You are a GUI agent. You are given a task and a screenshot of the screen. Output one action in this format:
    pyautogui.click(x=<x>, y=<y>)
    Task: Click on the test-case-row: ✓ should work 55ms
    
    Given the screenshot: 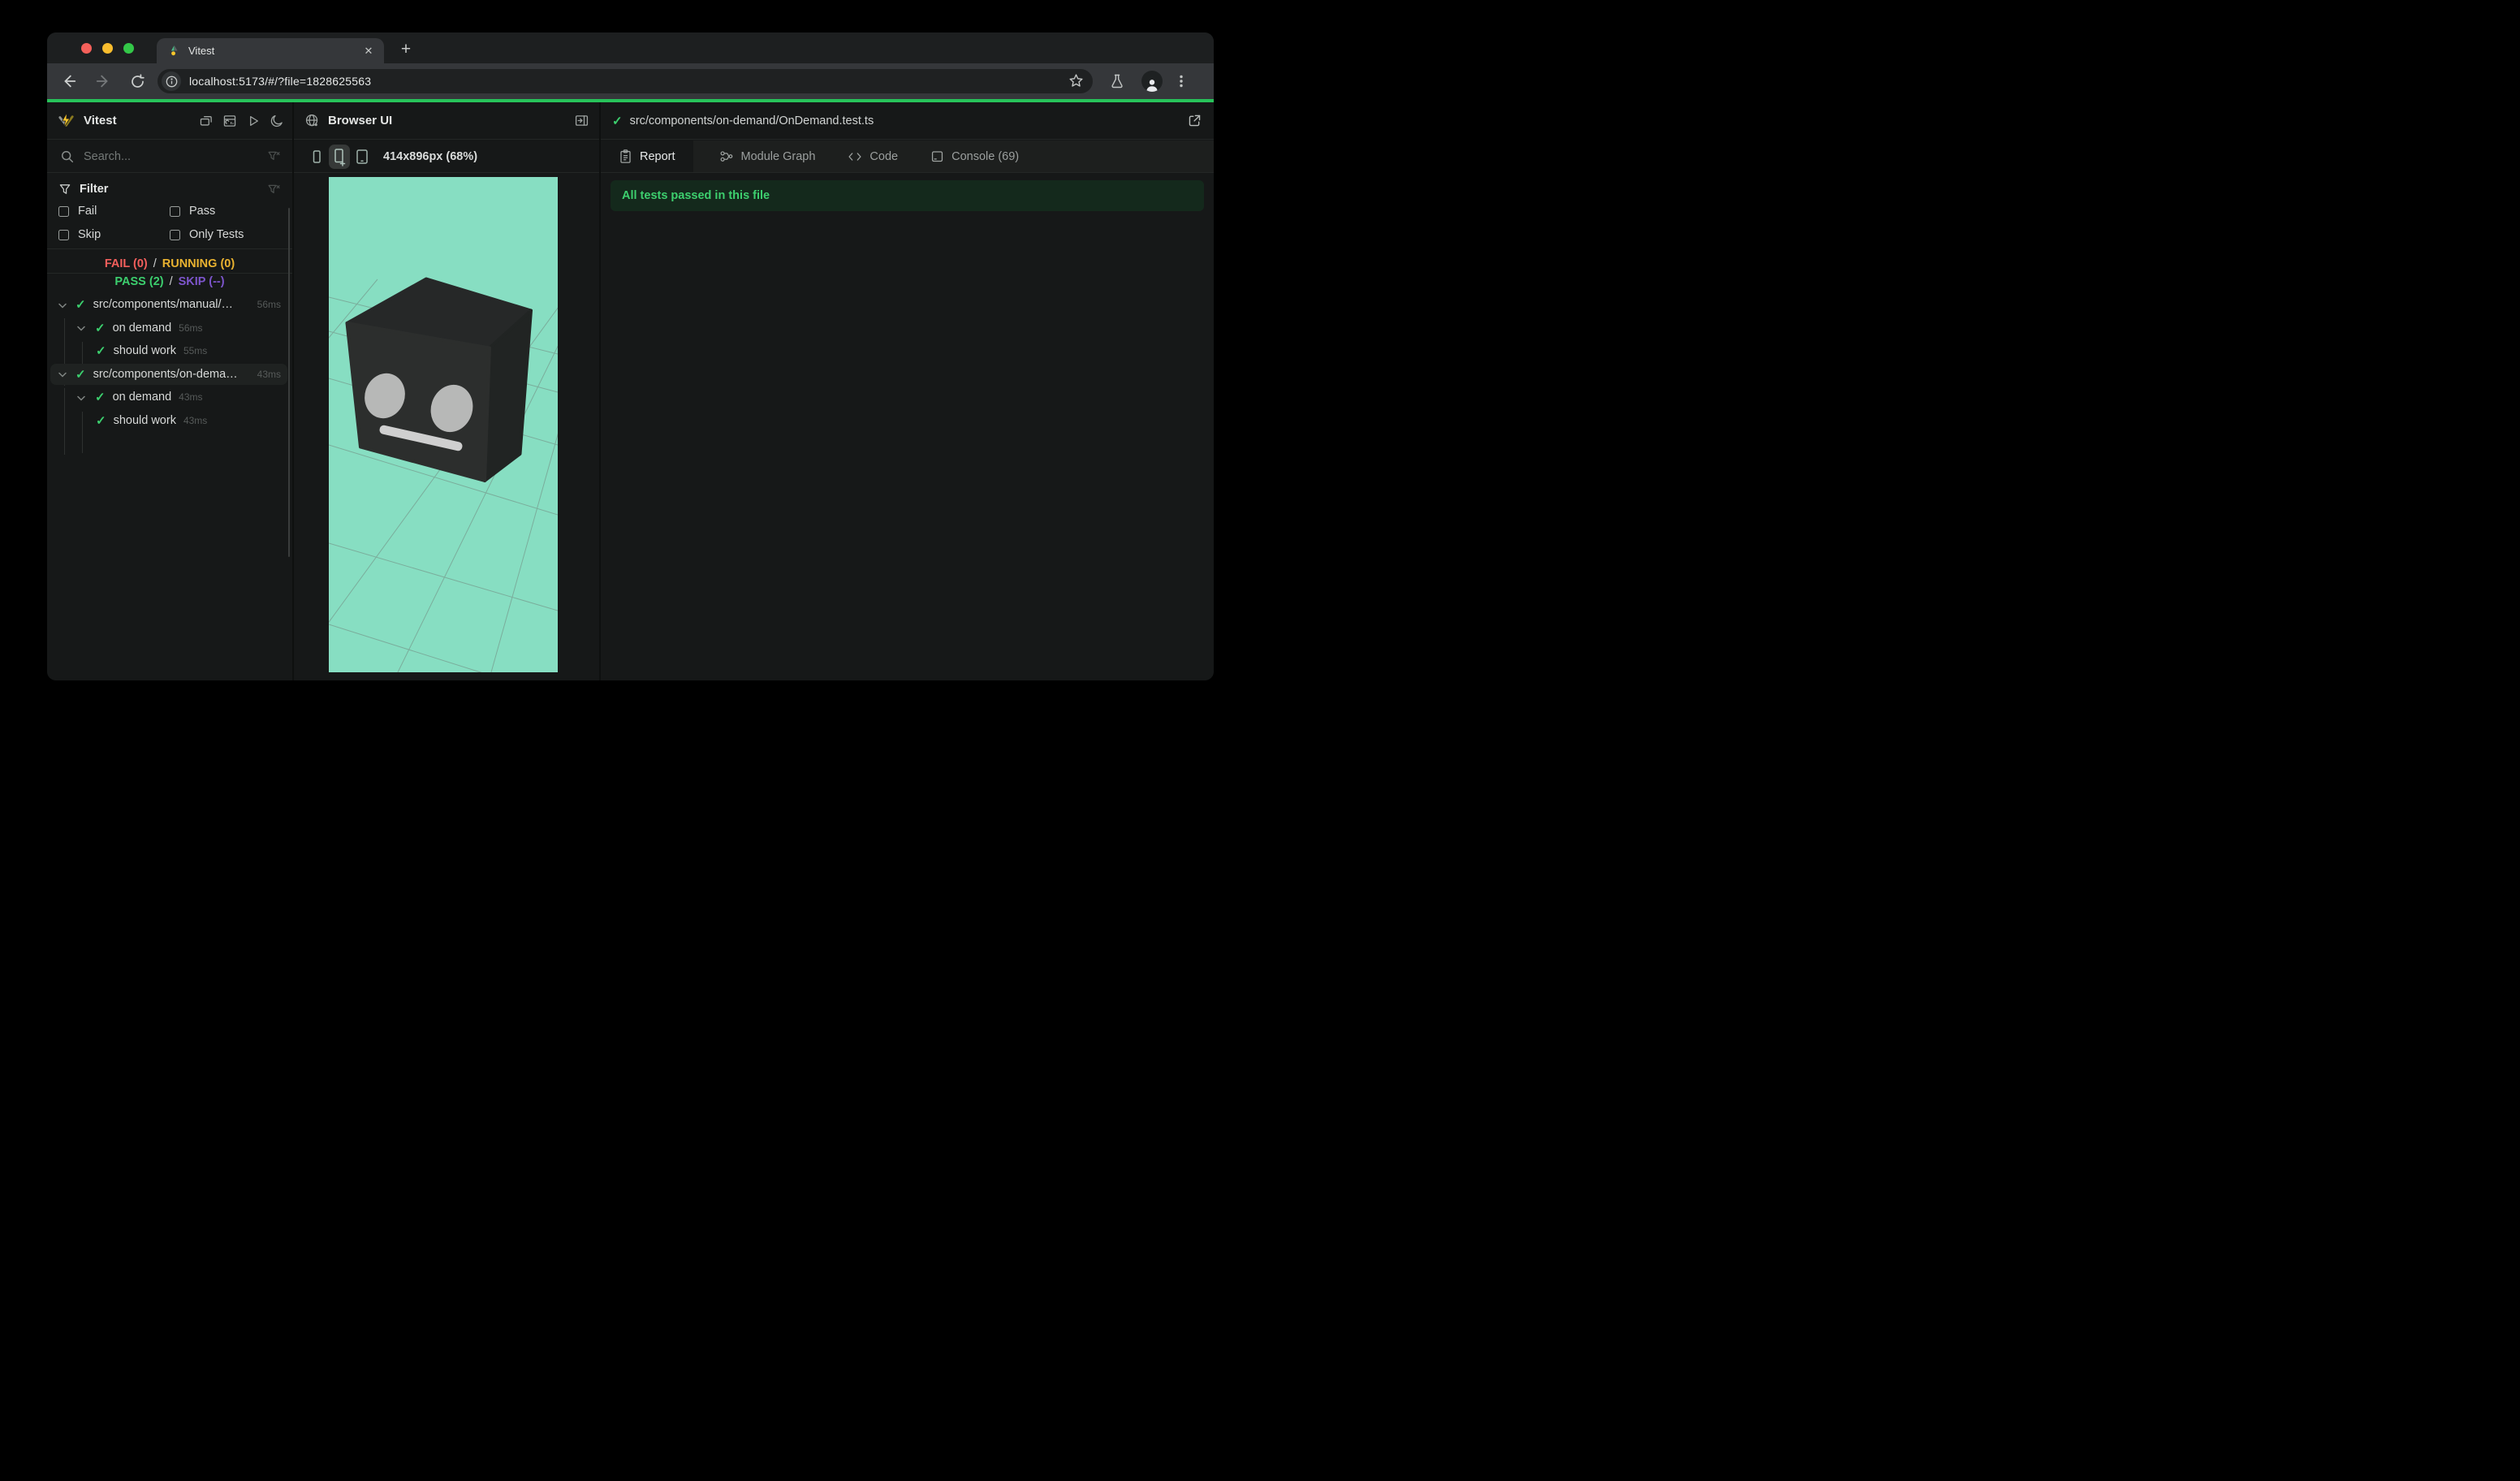 What is the action you would take?
    pyautogui.click(x=169, y=351)
    